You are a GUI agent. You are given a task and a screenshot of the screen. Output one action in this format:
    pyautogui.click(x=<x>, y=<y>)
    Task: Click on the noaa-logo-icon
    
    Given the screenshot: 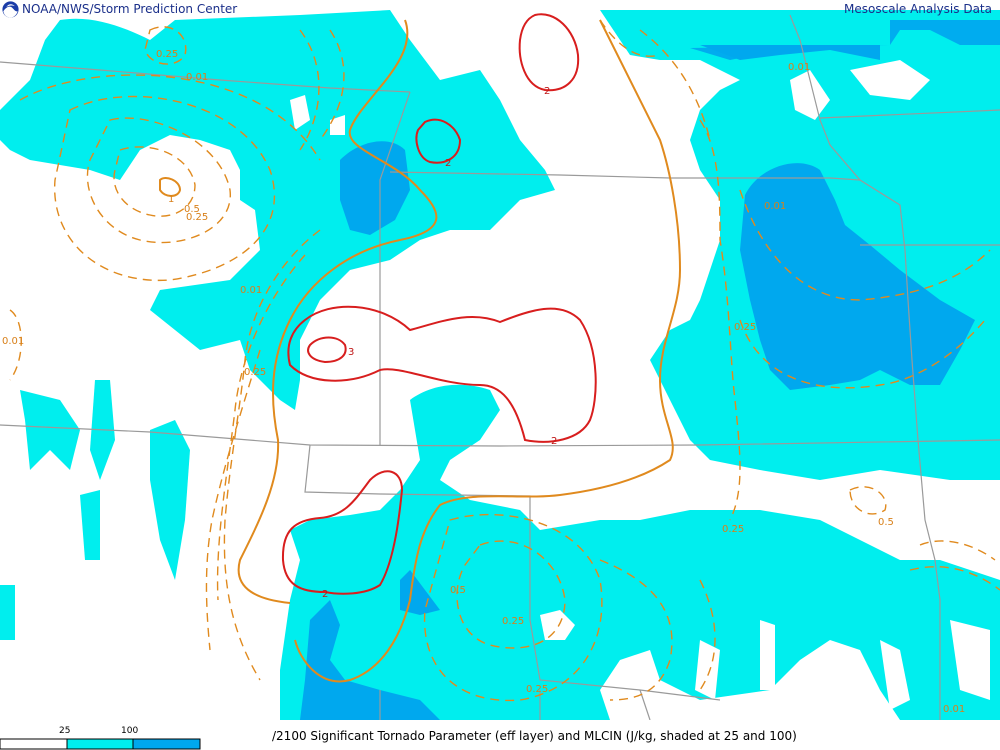 What is the action you would take?
    pyautogui.click(x=10, y=9)
    